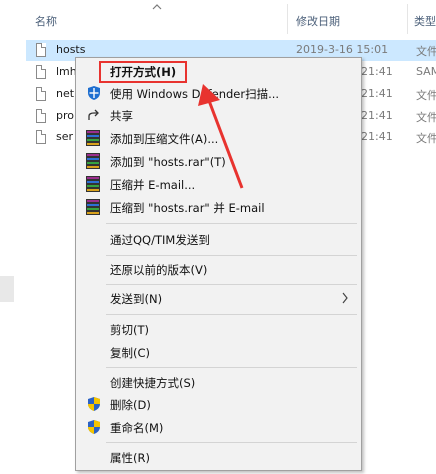  What do you see at coordinates (187, 208) in the screenshot?
I see `menu-item-label: 压缩到 "hosts.rar" 并 E-mail` at bounding box center [187, 208].